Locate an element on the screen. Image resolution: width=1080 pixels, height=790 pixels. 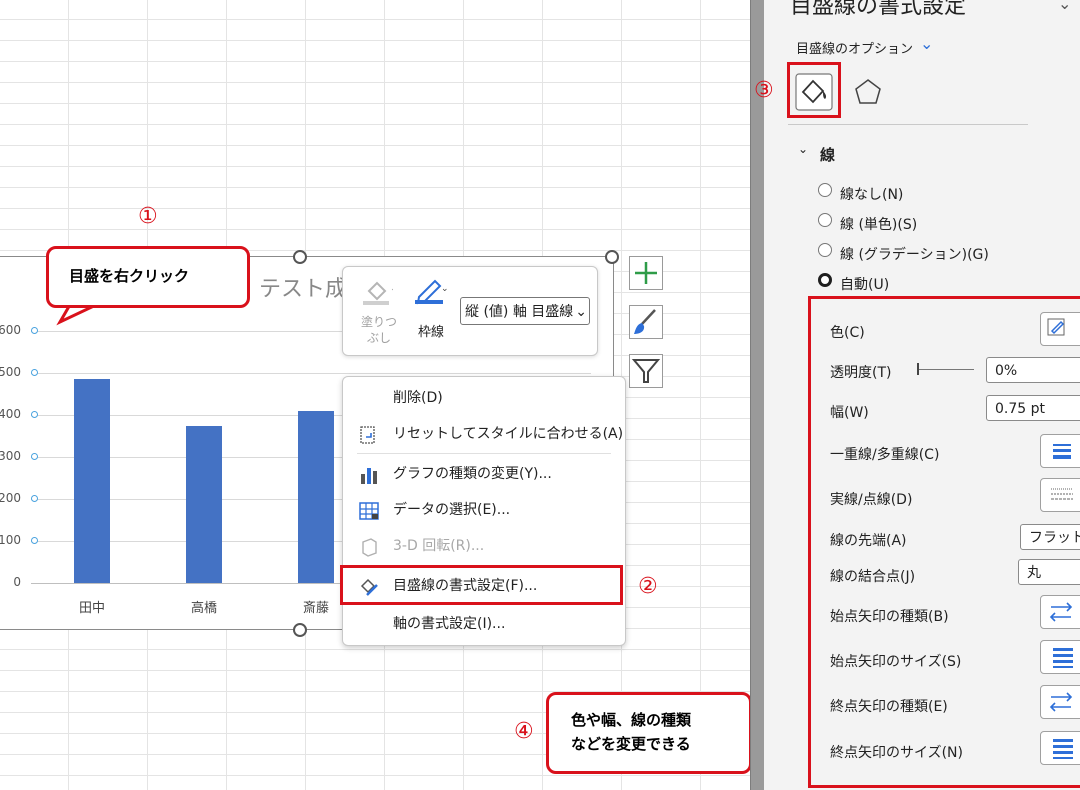
brush-icon is located at coordinates (645, 321).